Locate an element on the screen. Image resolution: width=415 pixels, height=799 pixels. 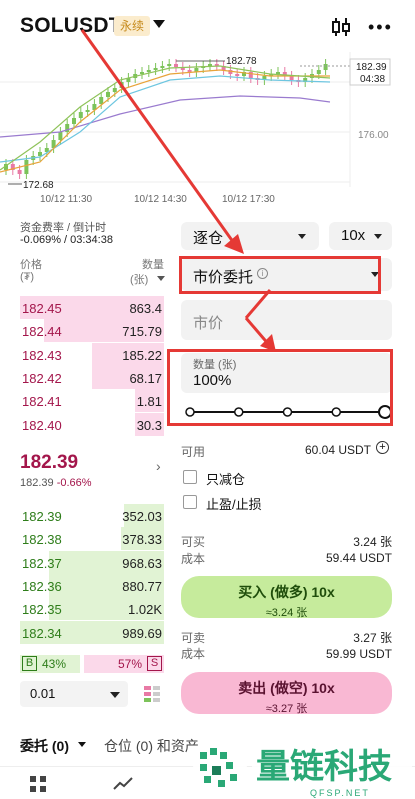
orderbook-layout-icon is located at coordinates (152, 694).